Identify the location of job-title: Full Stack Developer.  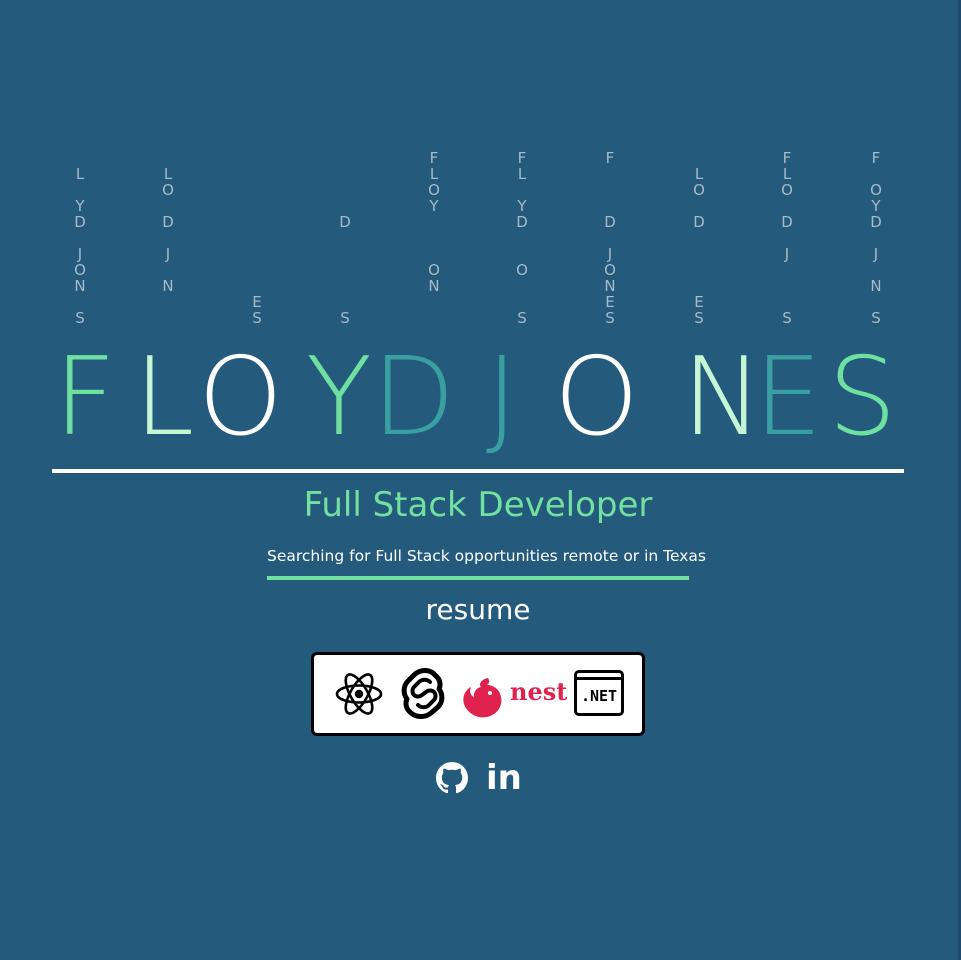
(478, 505).